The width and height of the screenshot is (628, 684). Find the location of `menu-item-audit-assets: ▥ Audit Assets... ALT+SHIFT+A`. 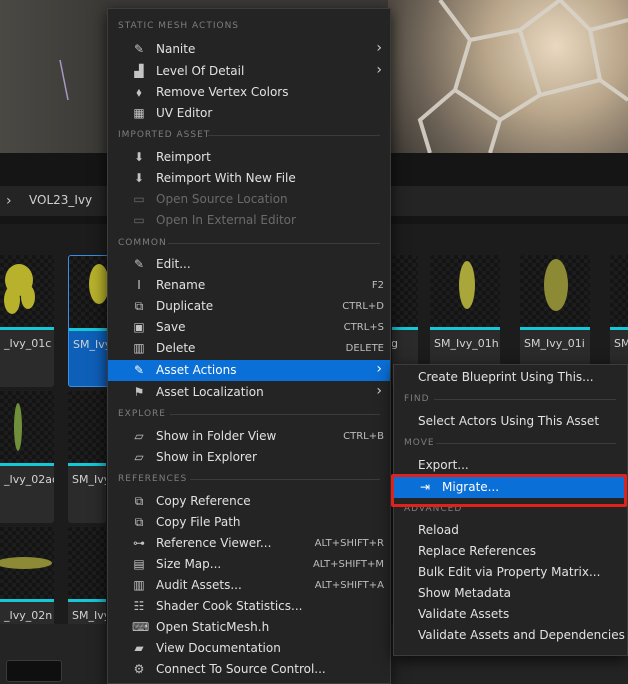

menu-item-audit-assets: ▥ Audit Assets... ALT+SHIFT+A is located at coordinates (249, 585).